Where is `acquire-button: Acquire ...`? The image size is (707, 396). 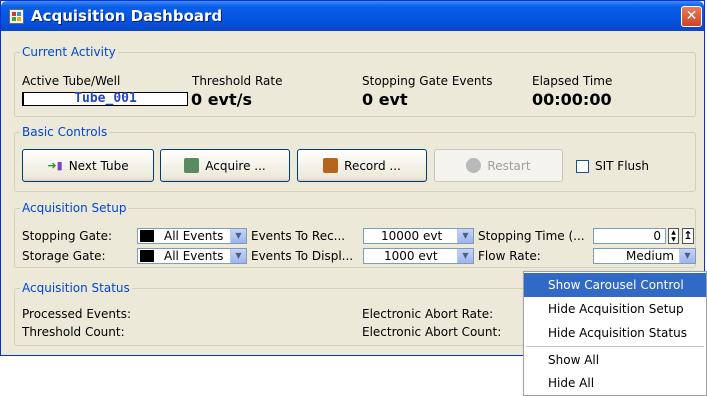 acquire-button: Acquire ... is located at coordinates (225, 165).